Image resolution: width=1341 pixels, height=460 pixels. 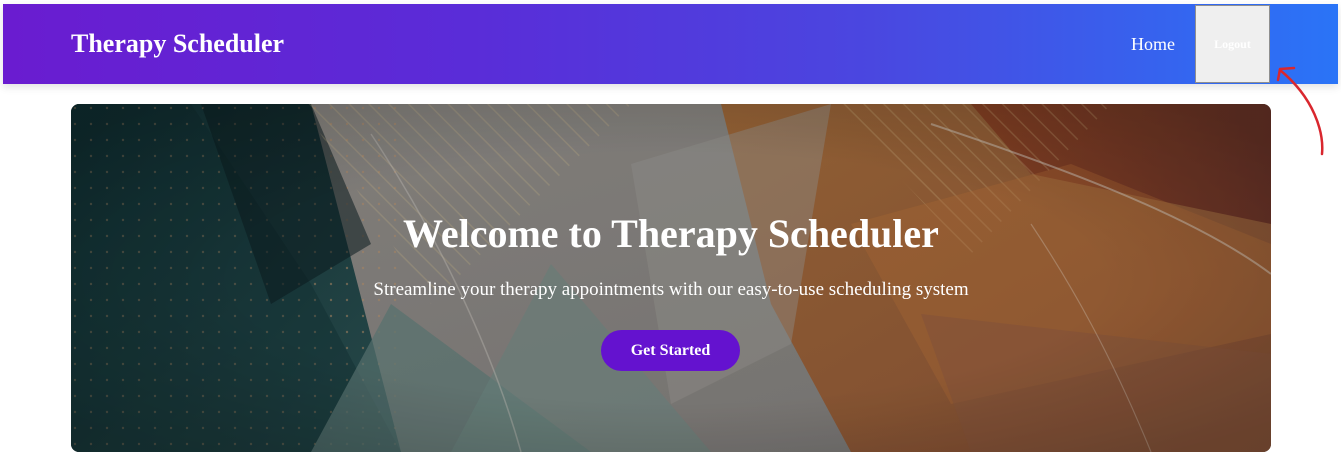 What do you see at coordinates (1153, 44) in the screenshot?
I see `nav-home-link: Home` at bounding box center [1153, 44].